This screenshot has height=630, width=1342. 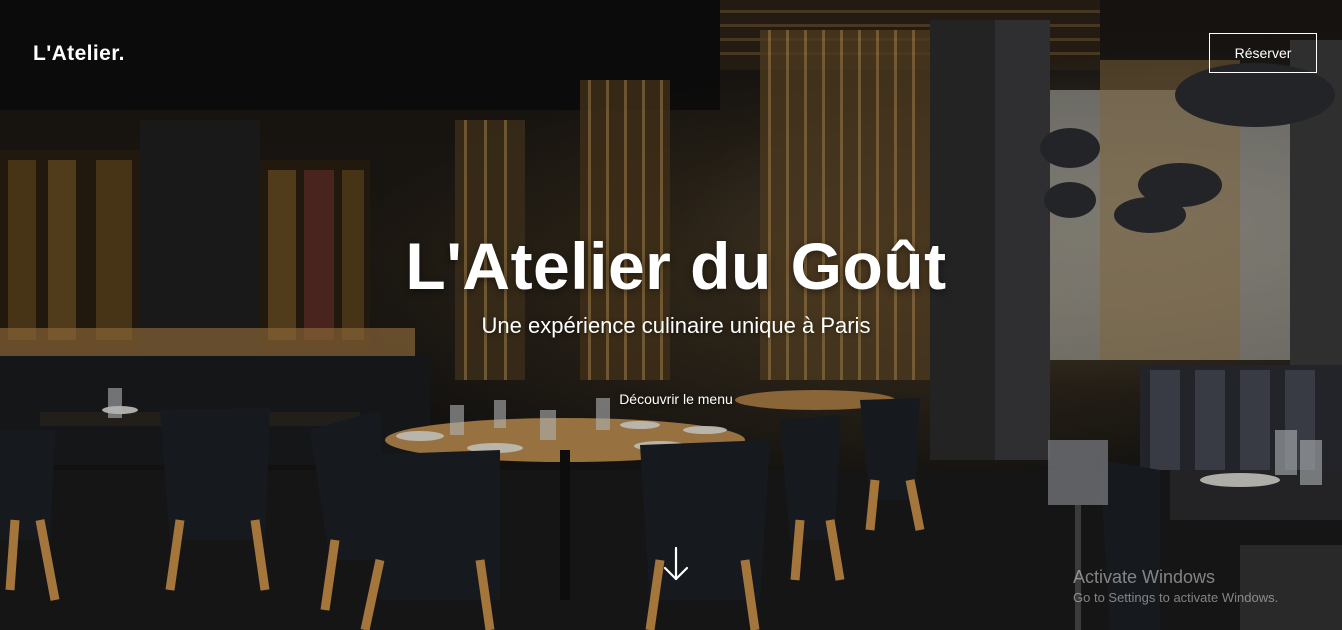 What do you see at coordinates (1144, 577) in the screenshot?
I see `watermark-title: Activate Windows` at bounding box center [1144, 577].